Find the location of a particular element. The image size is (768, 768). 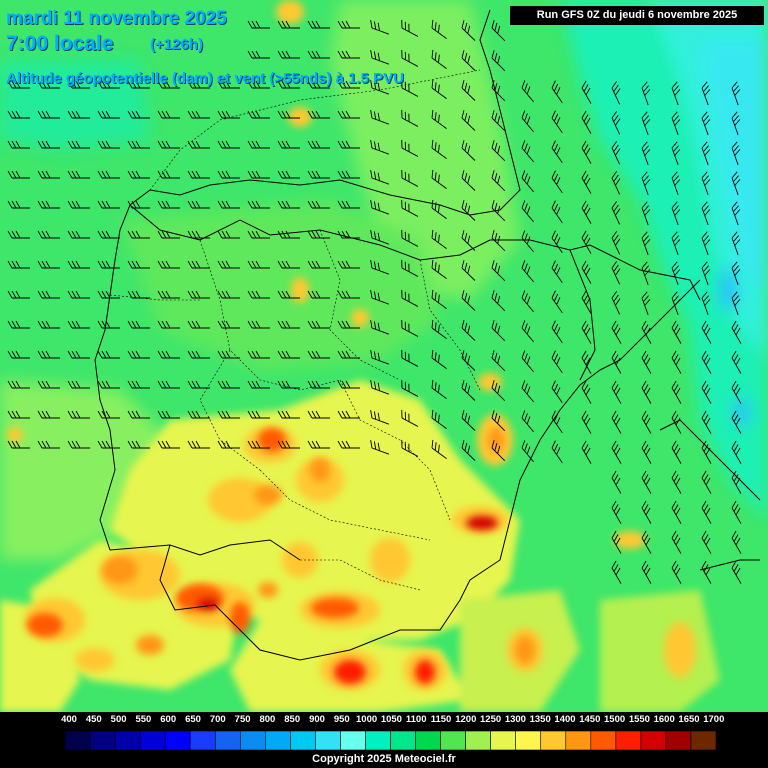

run-info: Run GFS 0Z du jeudi 6 novembre 2025 is located at coordinates (637, 15).